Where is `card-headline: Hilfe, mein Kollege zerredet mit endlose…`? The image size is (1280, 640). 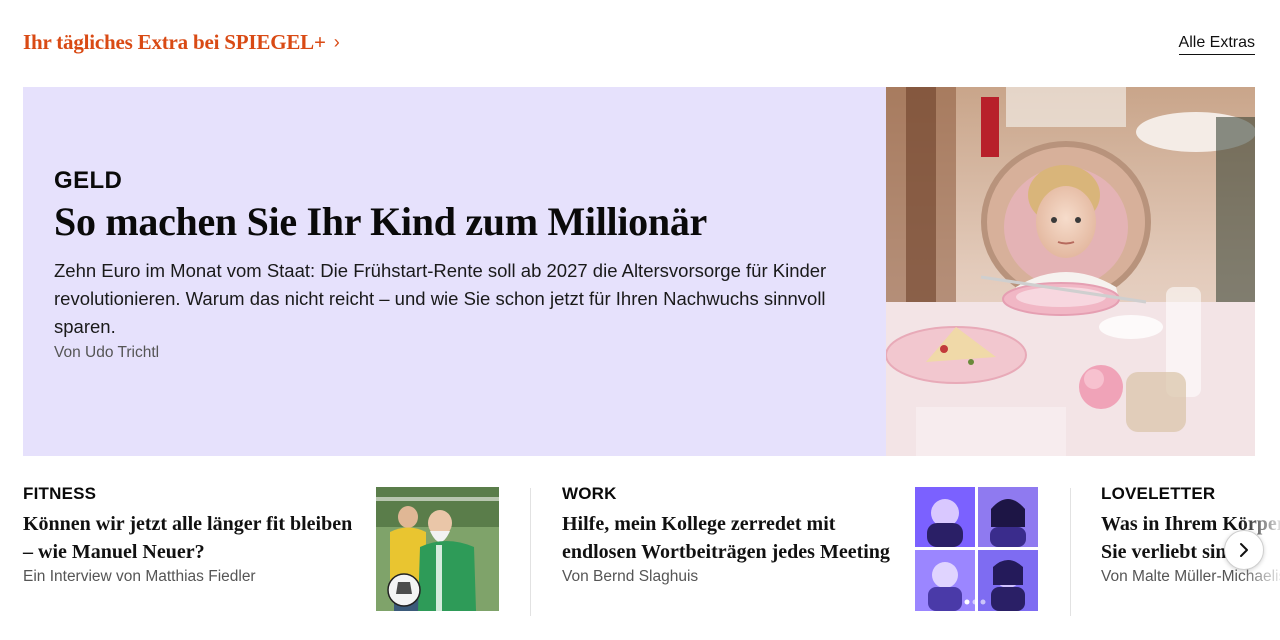 card-headline: Hilfe, mein Kollege zerredet mit endlose… is located at coordinates (727, 538).